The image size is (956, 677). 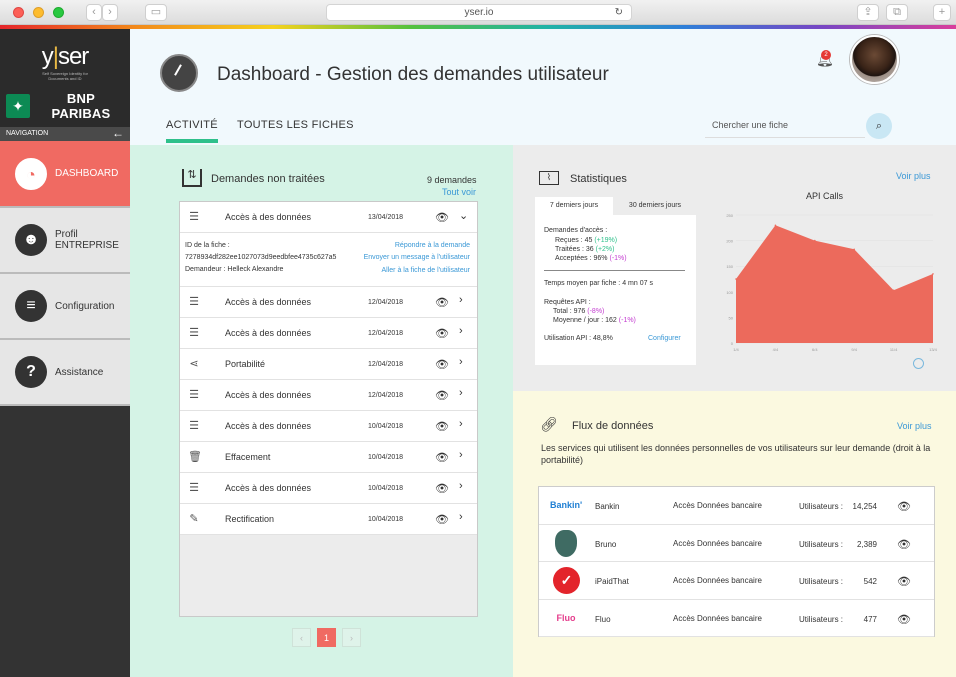 What do you see at coordinates (914, 426) in the screenshot?
I see `flux-see-more-link: Voir plus` at bounding box center [914, 426].